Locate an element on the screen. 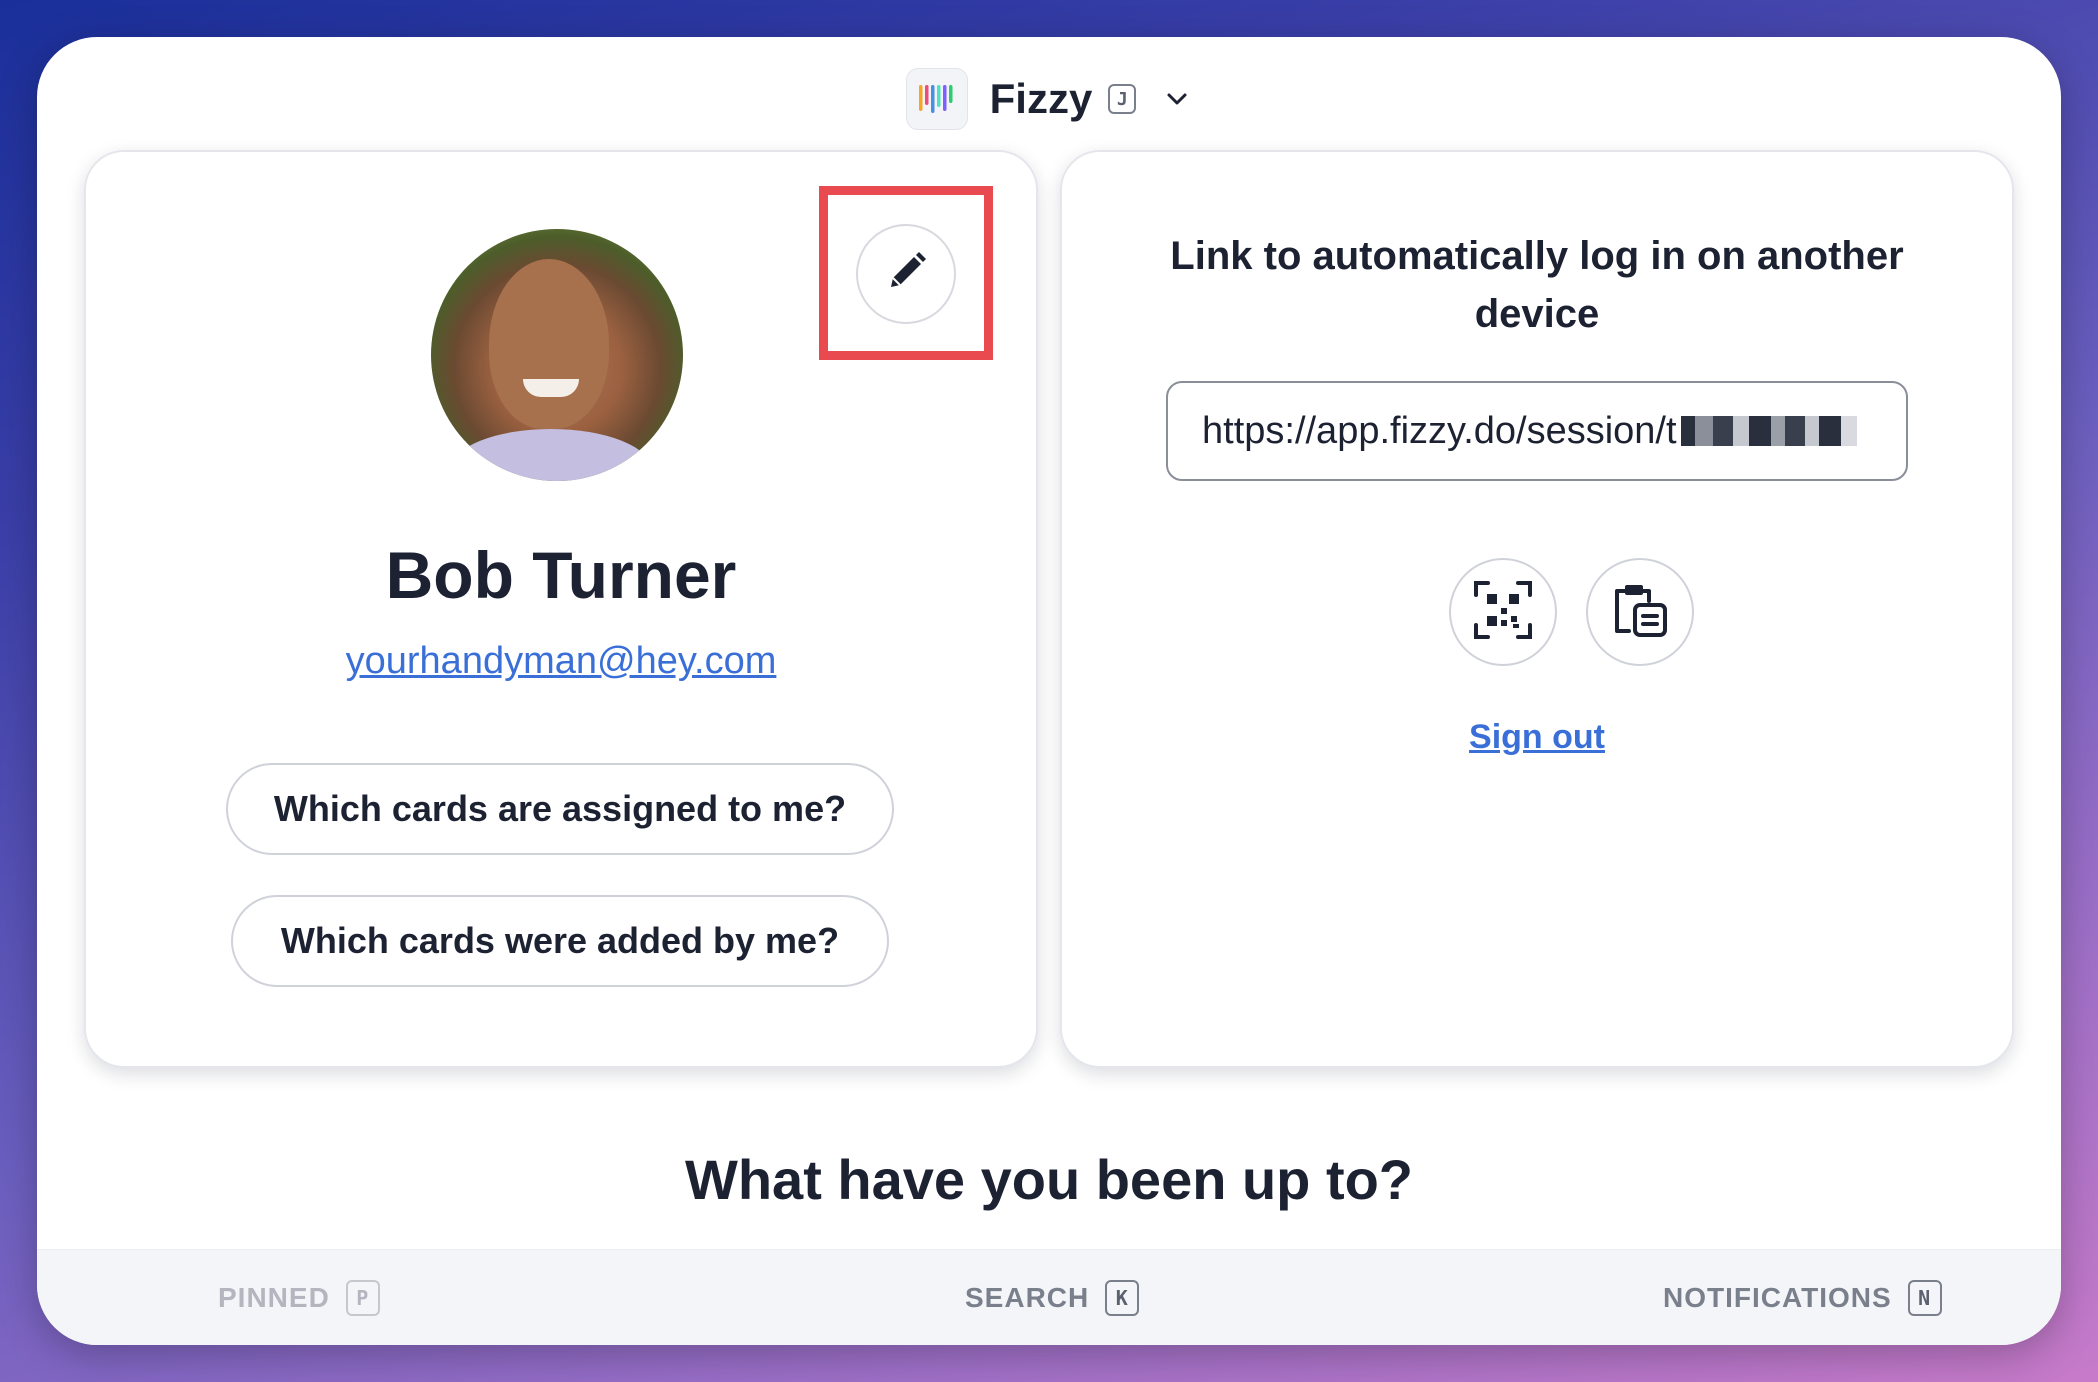 This screenshot has height=1382, width=2098. notifications-tab: NOTIFICATIONS N is located at coordinates (1802, 1298).